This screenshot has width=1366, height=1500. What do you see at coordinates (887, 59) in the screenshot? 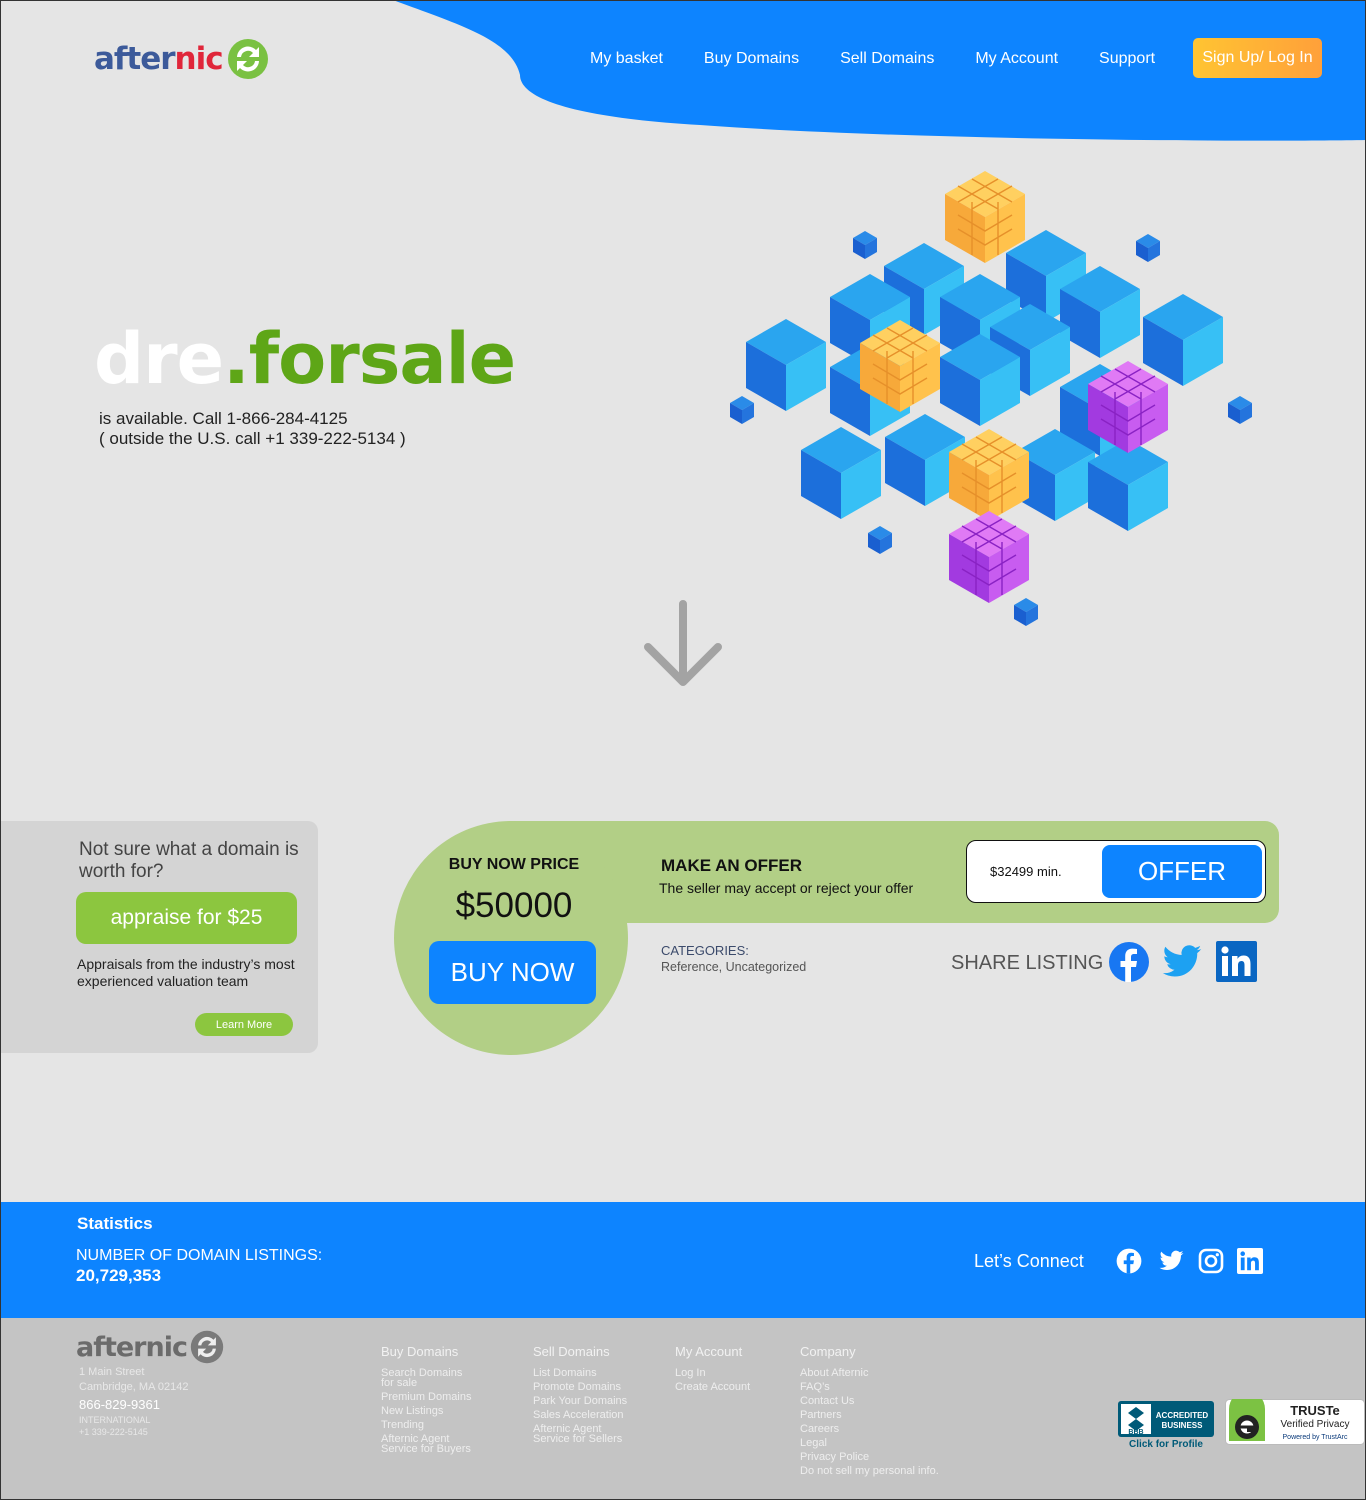
I see `nav-sell-domains: Sell Domains` at bounding box center [887, 59].